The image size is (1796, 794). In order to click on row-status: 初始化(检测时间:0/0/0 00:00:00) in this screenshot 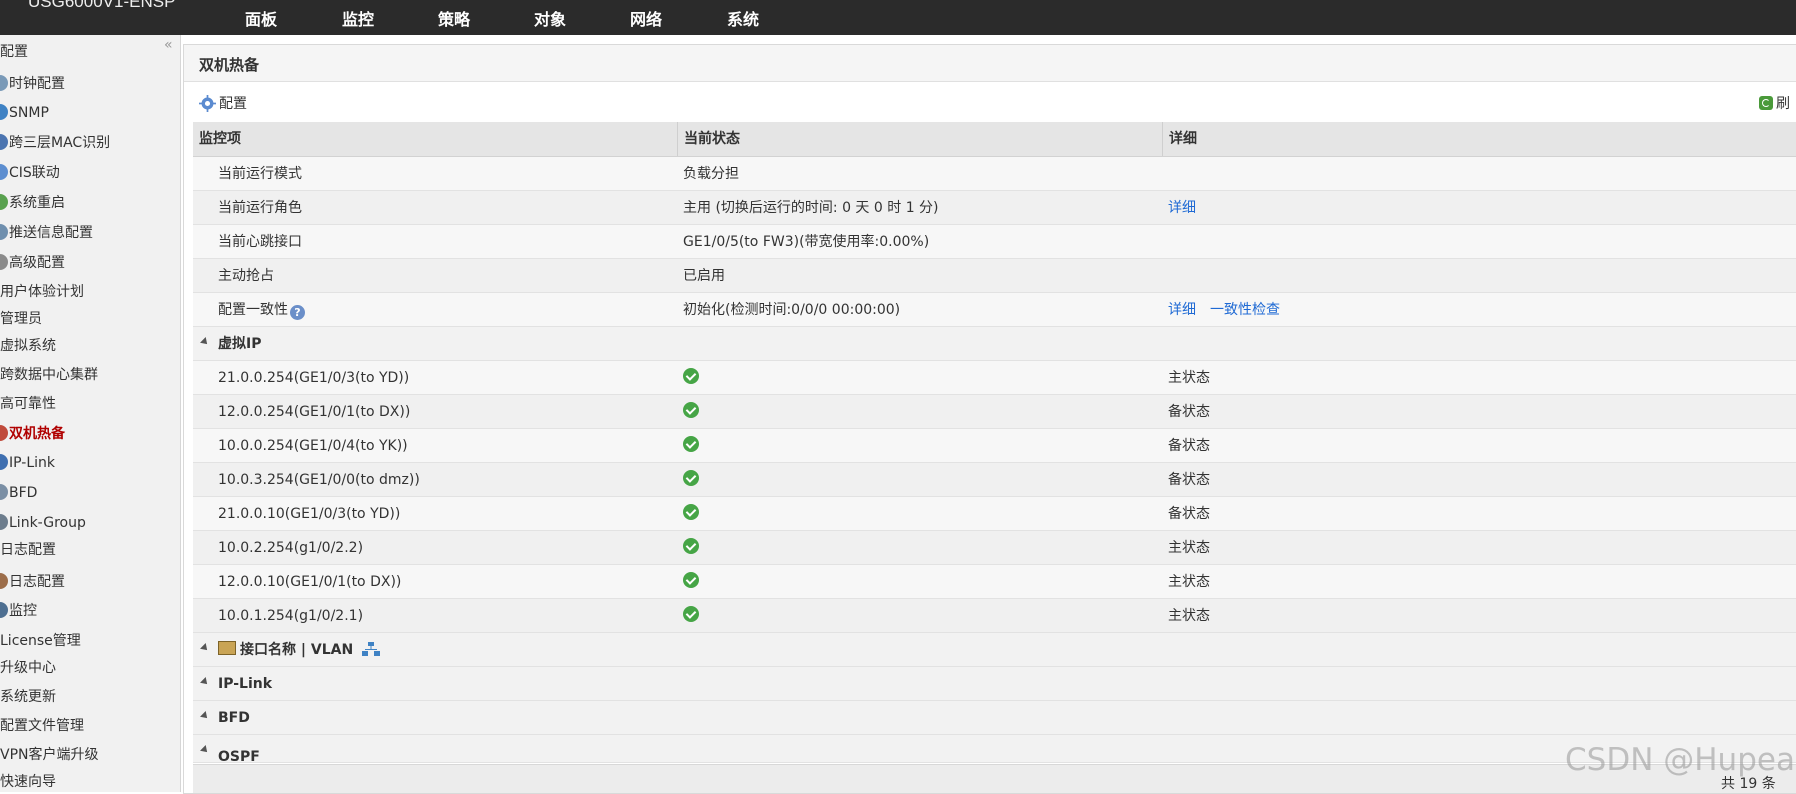, I will do `click(792, 310)`.